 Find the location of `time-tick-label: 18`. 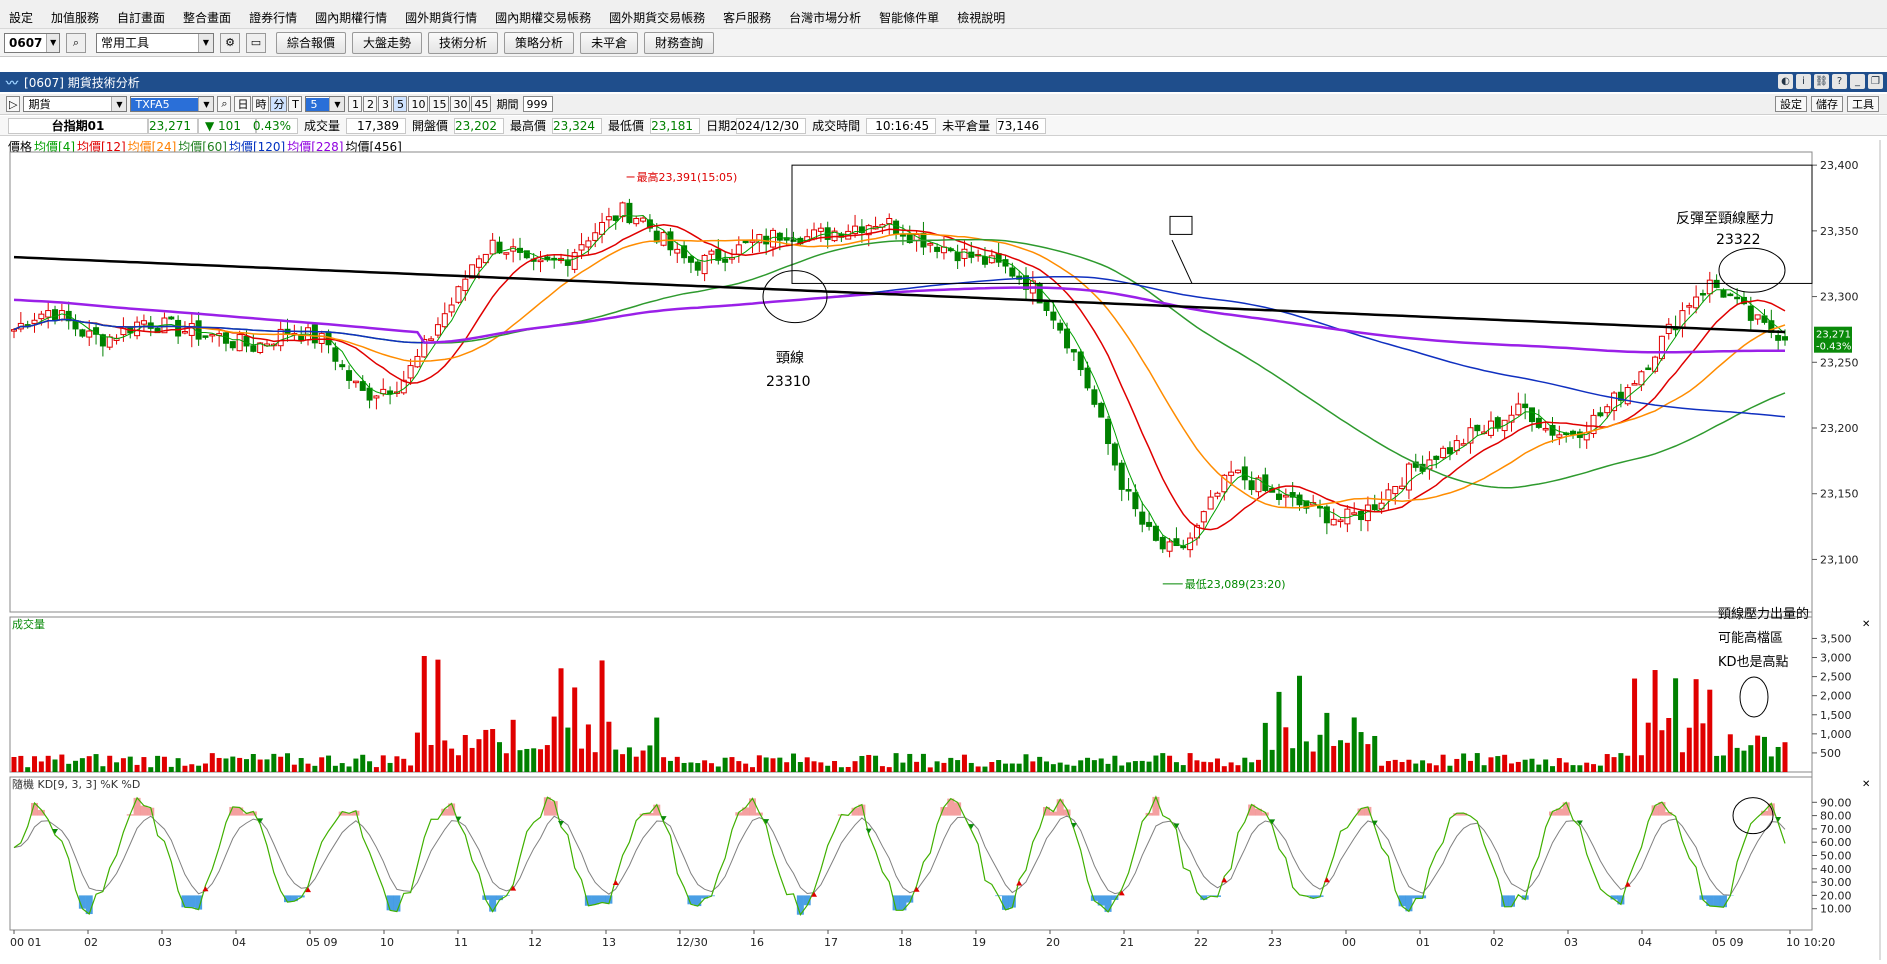

time-tick-label: 18 is located at coordinates (905, 942).